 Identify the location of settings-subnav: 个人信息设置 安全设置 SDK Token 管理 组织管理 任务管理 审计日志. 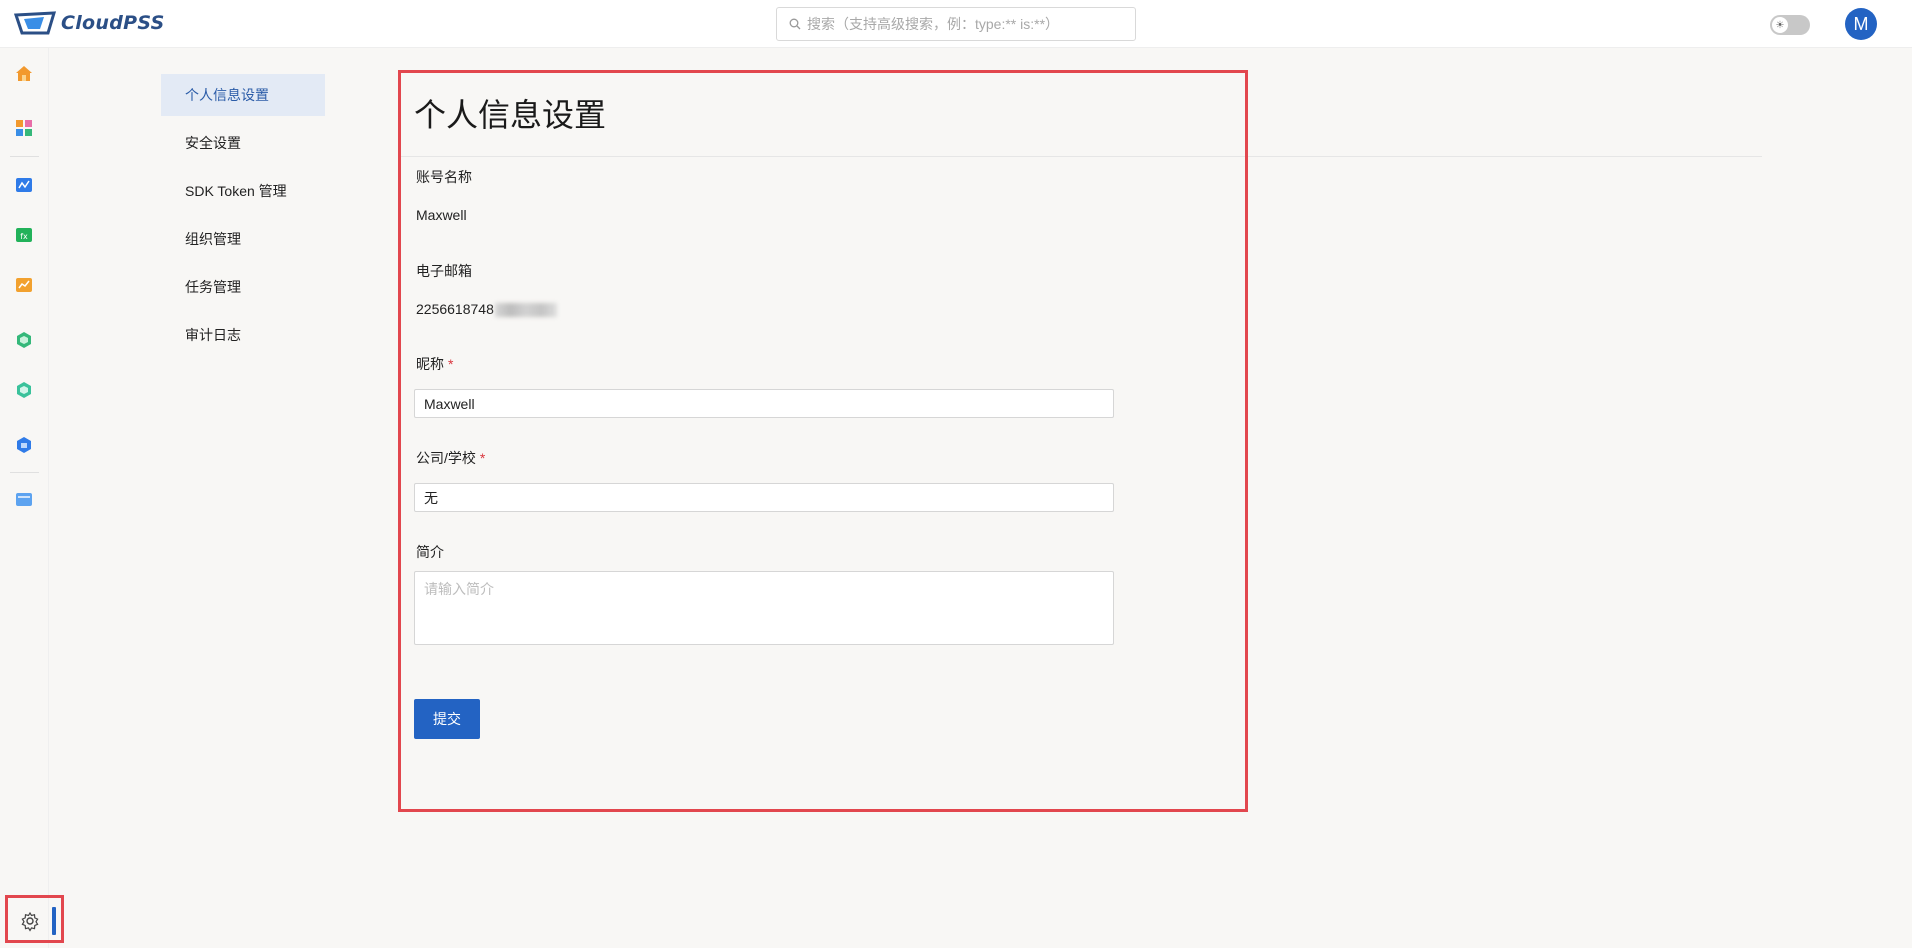
(243, 218).